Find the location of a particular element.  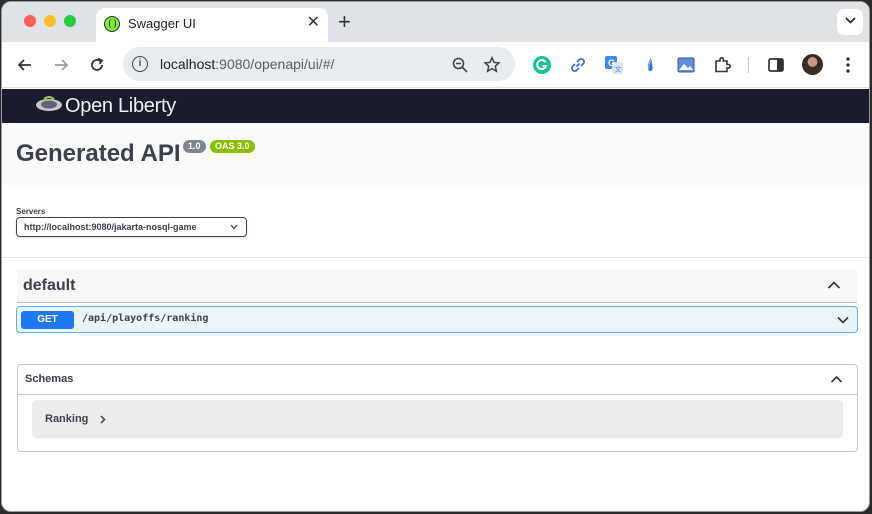

bookmark-star-icon is located at coordinates (492, 65).